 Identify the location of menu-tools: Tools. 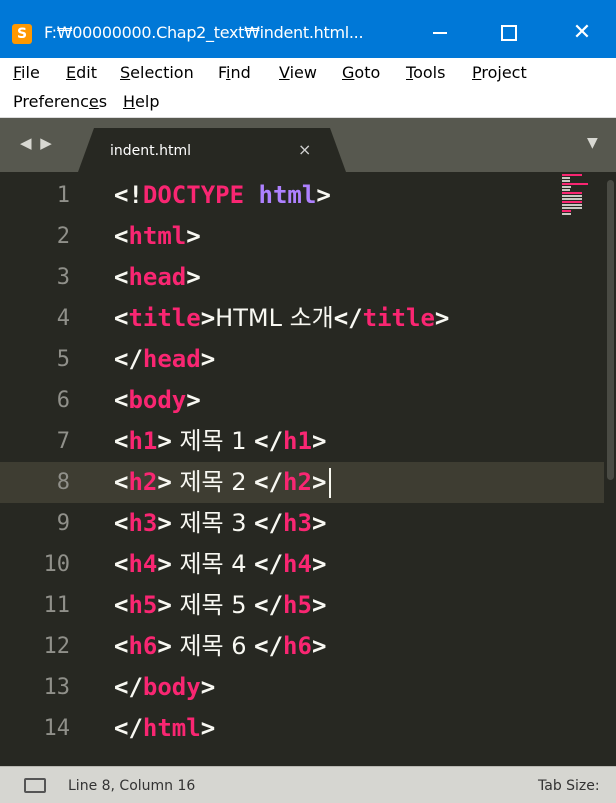
(425, 72).